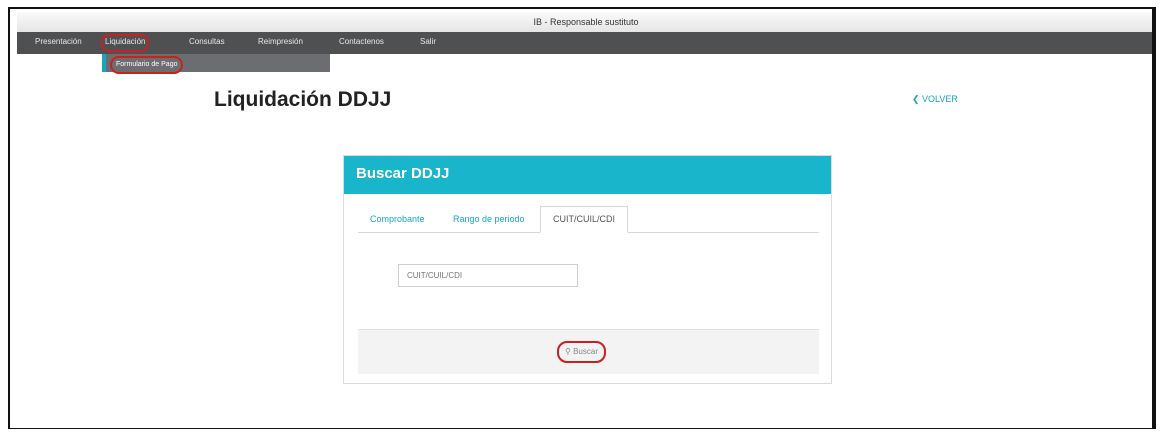 The width and height of the screenshot is (1166, 433). Describe the element at coordinates (361, 43) in the screenshot. I see `nav-item-contactenos: Contactenos` at that location.